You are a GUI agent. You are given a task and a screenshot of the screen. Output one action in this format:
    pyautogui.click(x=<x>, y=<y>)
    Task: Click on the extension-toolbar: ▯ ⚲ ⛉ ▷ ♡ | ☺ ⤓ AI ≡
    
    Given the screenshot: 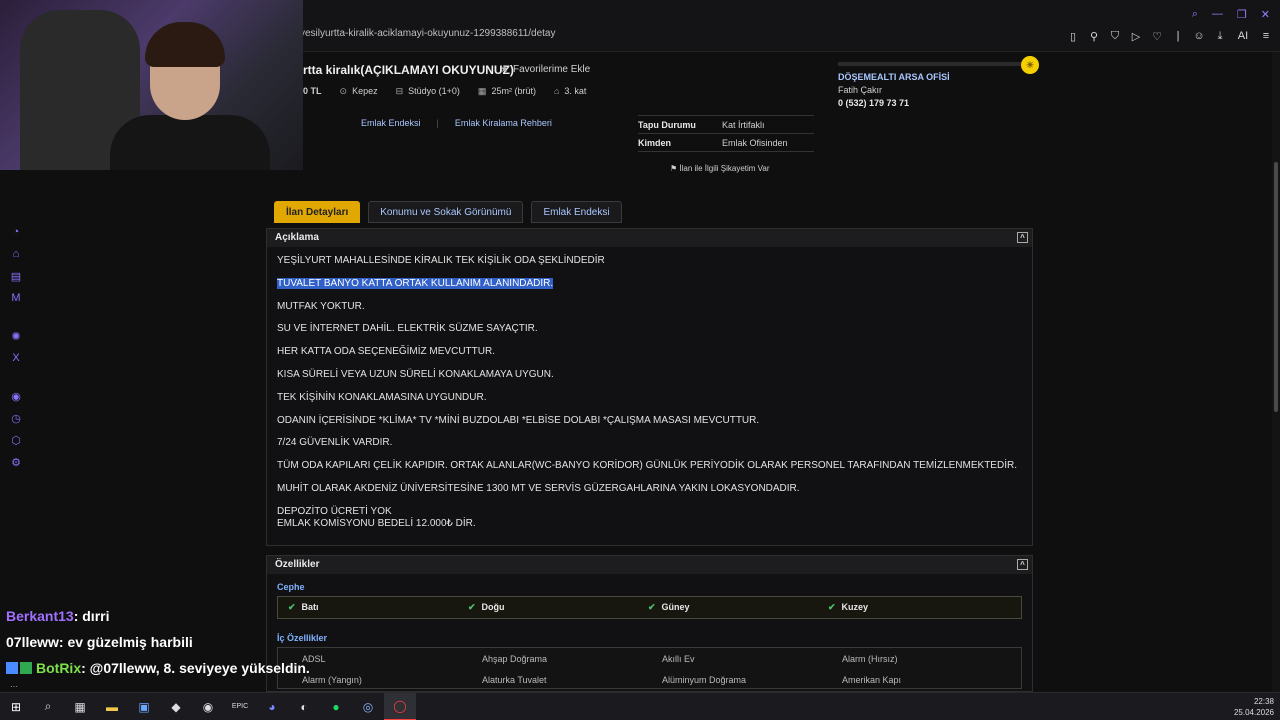 What is the action you would take?
    pyautogui.click(x=1169, y=36)
    